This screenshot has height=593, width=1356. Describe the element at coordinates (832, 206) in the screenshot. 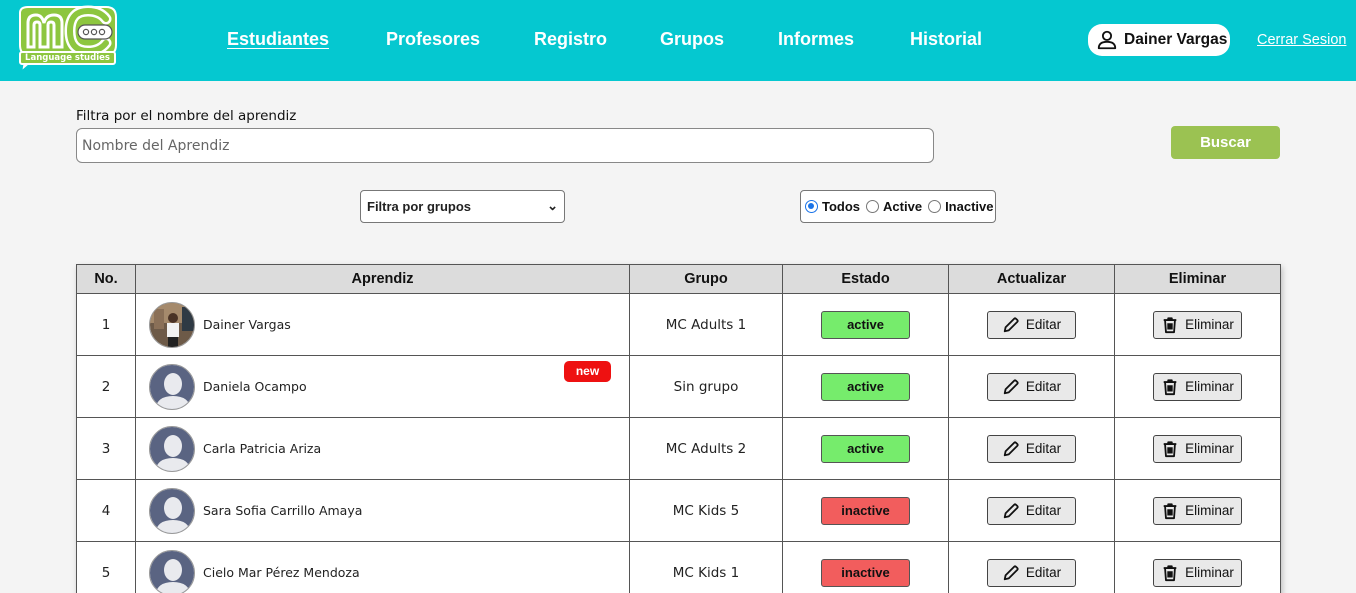

I see `status-radio-todos: Todos` at that location.